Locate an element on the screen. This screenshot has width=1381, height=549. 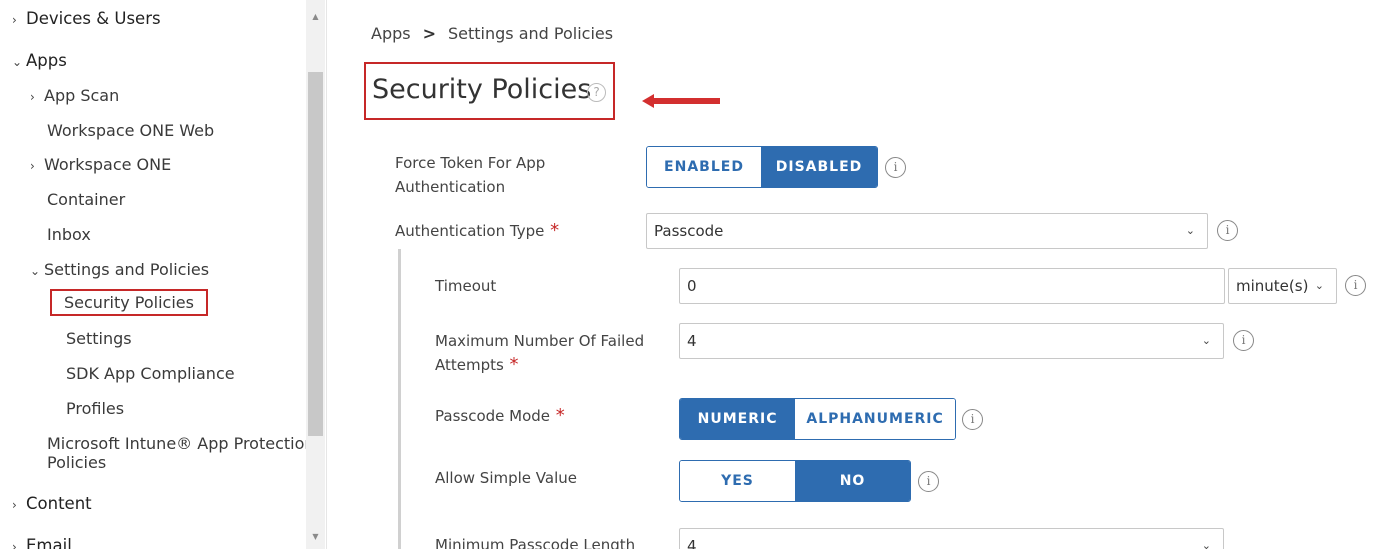
sidebar-item-content: › Content is located at coordinates (52, 503).